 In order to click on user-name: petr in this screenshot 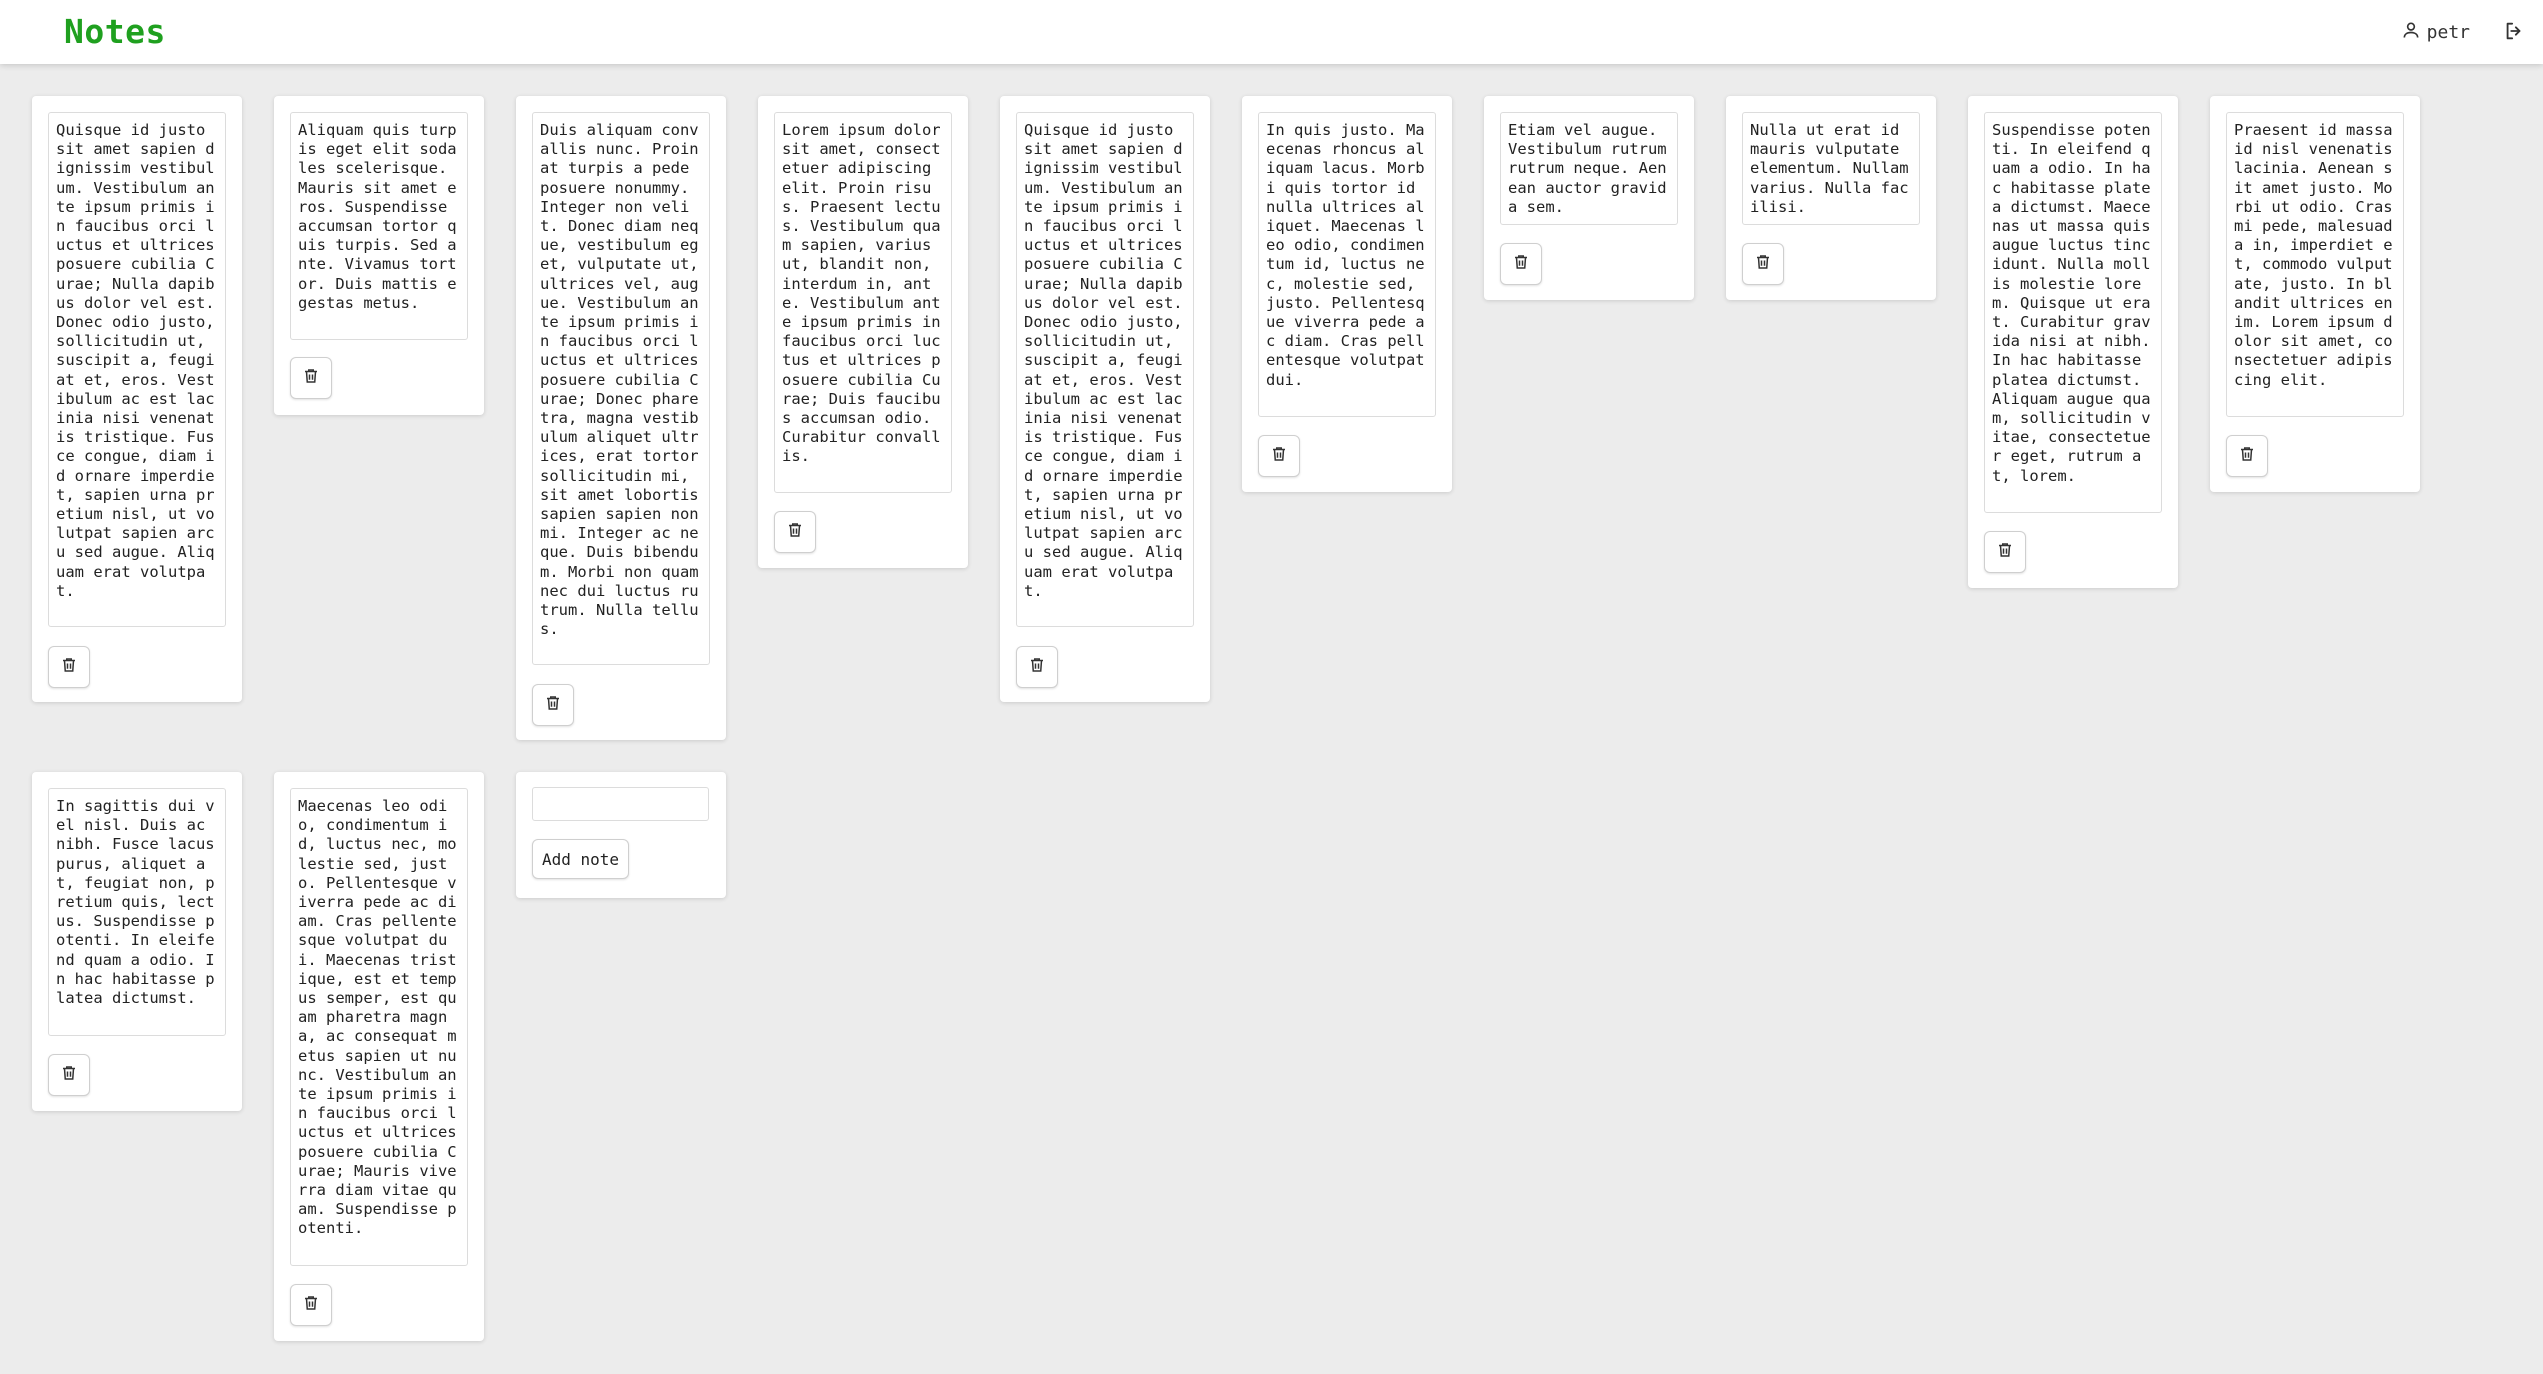, I will do `click(2448, 32)`.